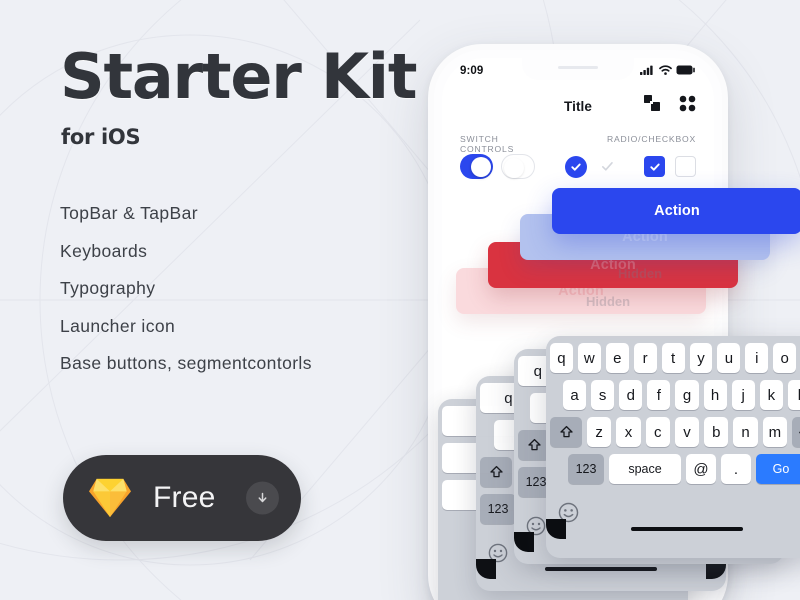 Image resolution: width=800 pixels, height=600 pixels. What do you see at coordinates (785, 358) in the screenshot?
I see `key: o` at bounding box center [785, 358].